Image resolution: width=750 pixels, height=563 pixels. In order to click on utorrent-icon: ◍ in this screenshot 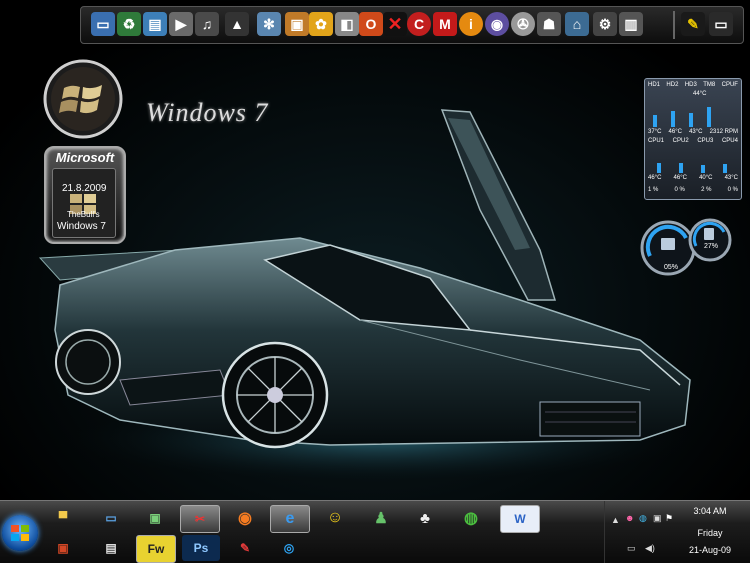, I will do `click(471, 518)`.